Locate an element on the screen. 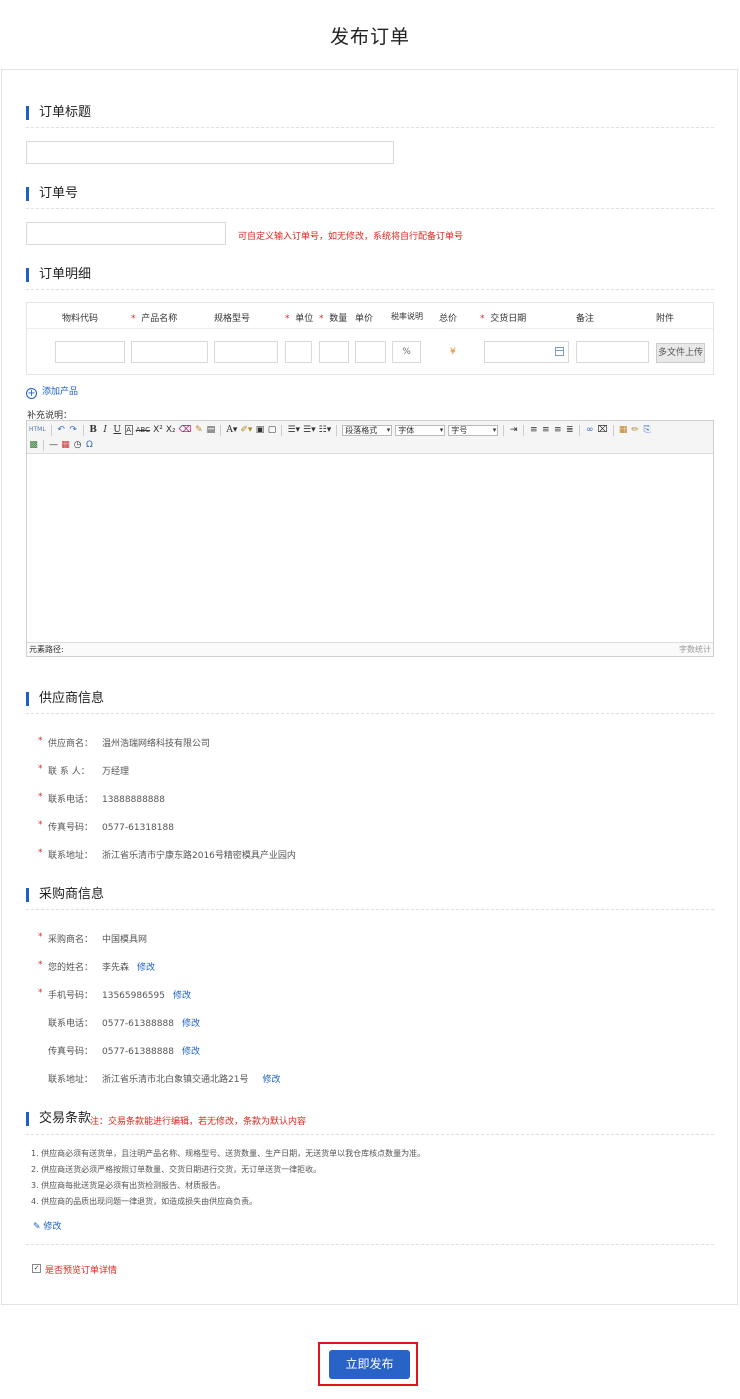 This screenshot has width=740, height=1399. order-detail-heading: 订单明细 is located at coordinates (58, 275).